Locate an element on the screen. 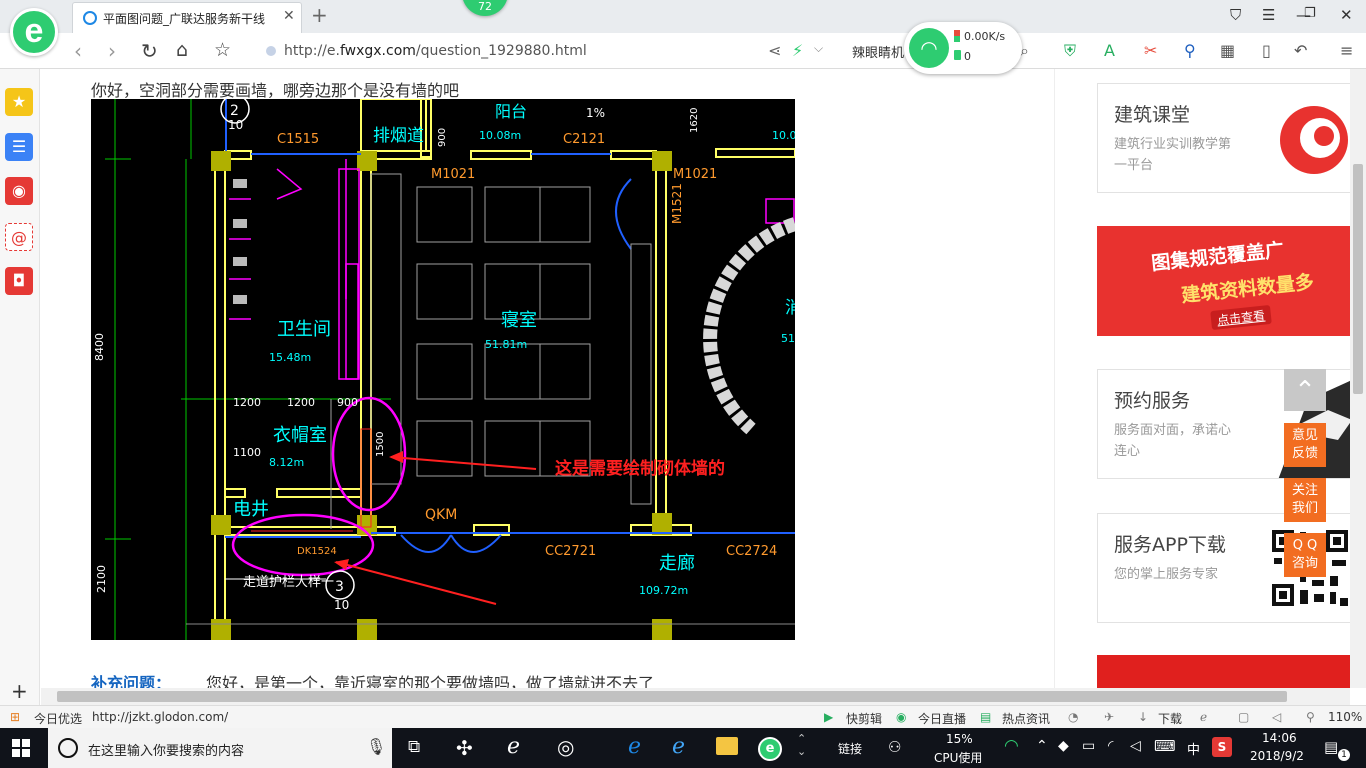  wifi-tray-icon: ◠ is located at coordinates (1011, 746).